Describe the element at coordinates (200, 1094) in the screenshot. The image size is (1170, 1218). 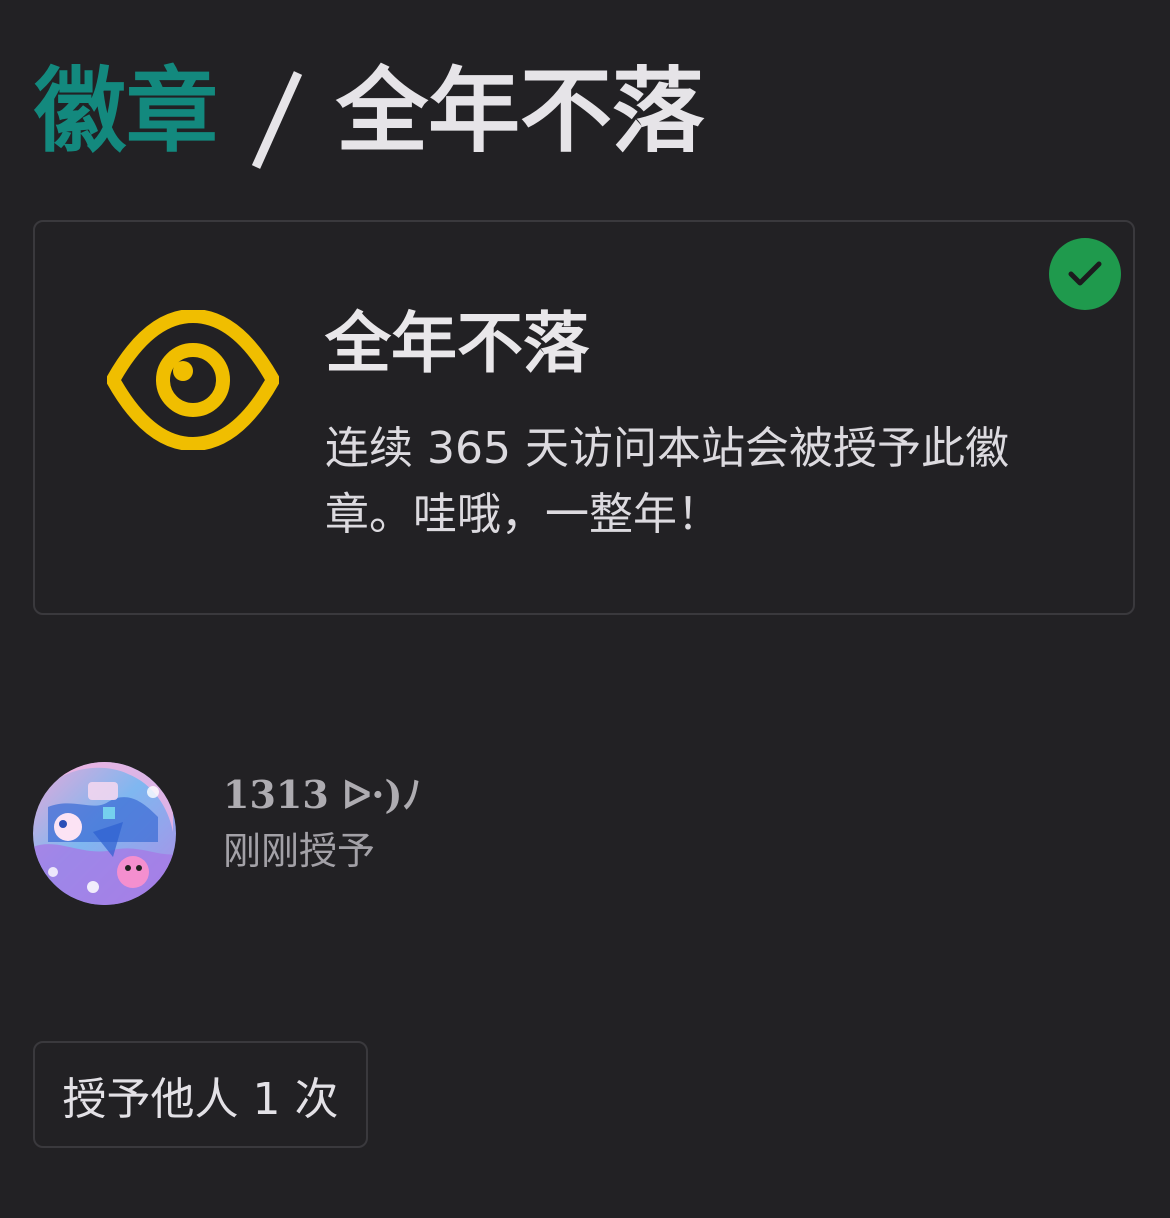
I see `grant-to-others-button: 授予他人 1 次` at that location.